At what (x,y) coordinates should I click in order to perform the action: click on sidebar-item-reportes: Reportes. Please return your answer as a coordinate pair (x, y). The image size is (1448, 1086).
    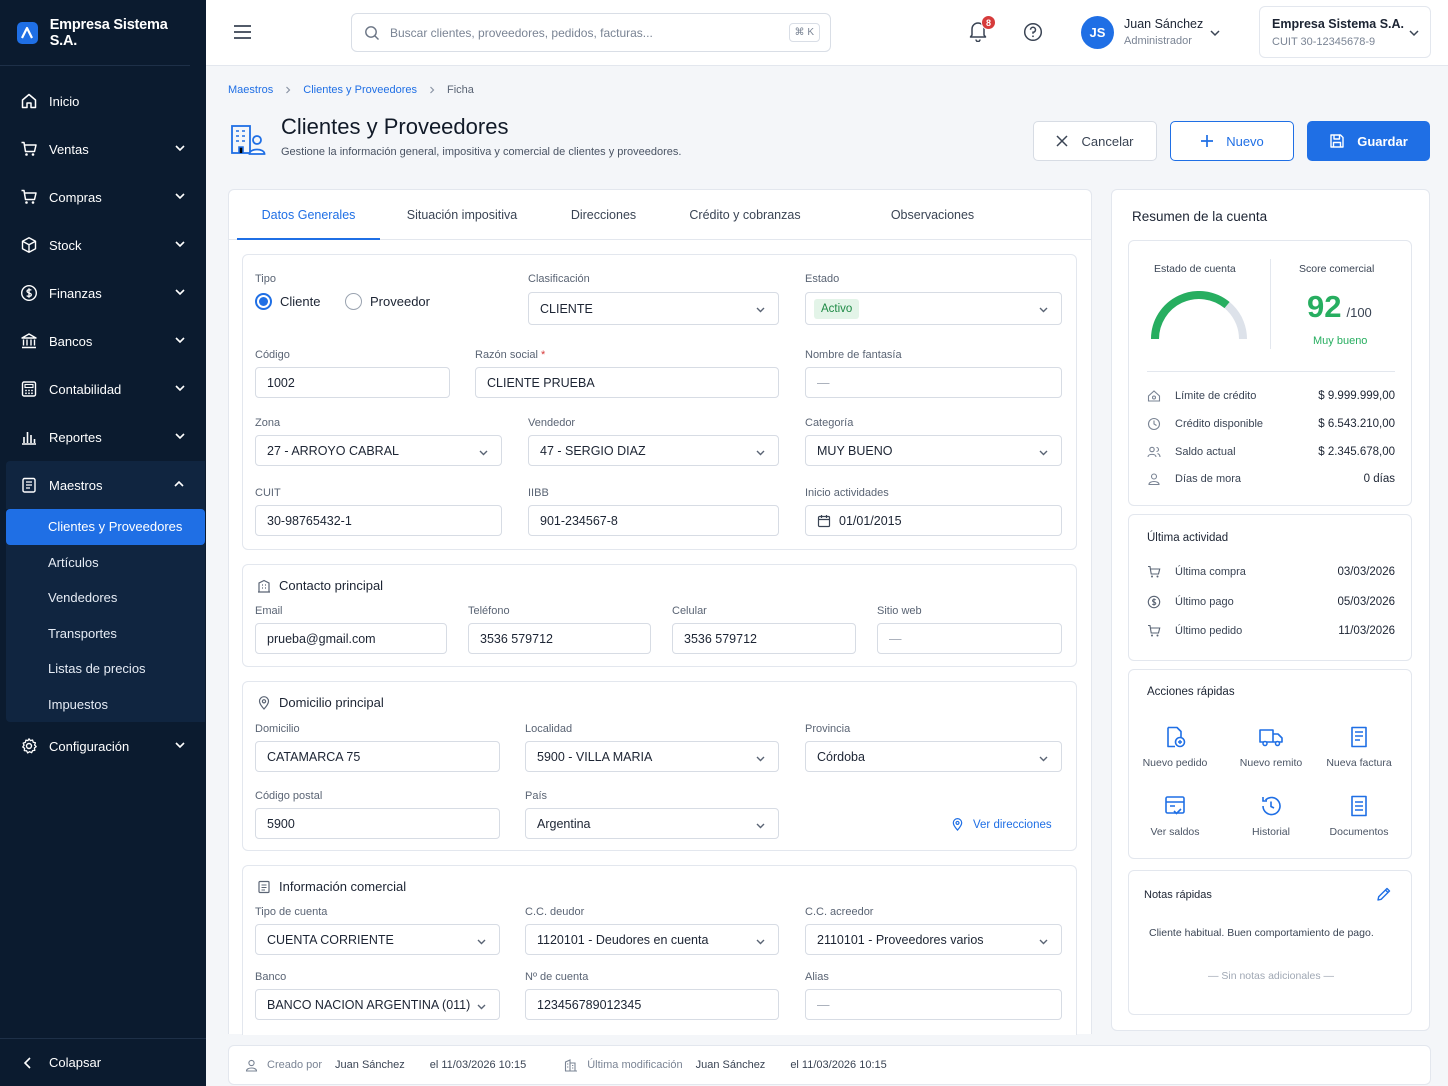
    Looking at the image, I should click on (103, 437).